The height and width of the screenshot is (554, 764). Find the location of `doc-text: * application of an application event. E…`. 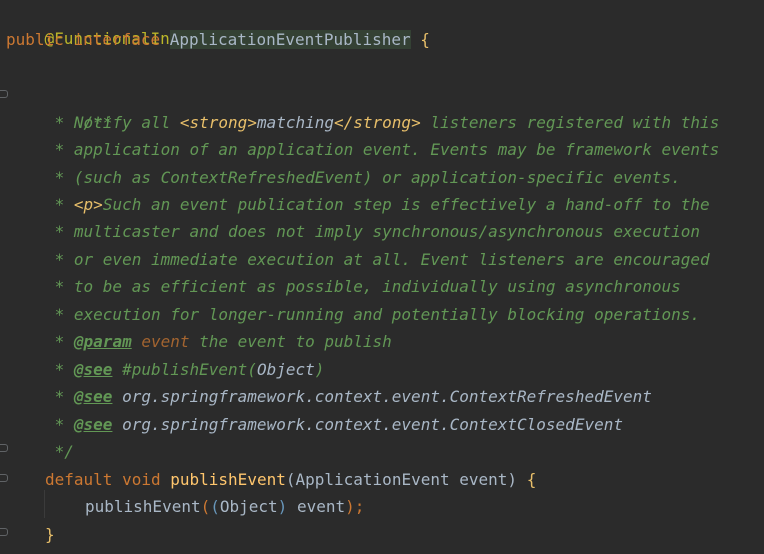

doc-text: * application of an application event. E… is located at coordinates (382, 149).